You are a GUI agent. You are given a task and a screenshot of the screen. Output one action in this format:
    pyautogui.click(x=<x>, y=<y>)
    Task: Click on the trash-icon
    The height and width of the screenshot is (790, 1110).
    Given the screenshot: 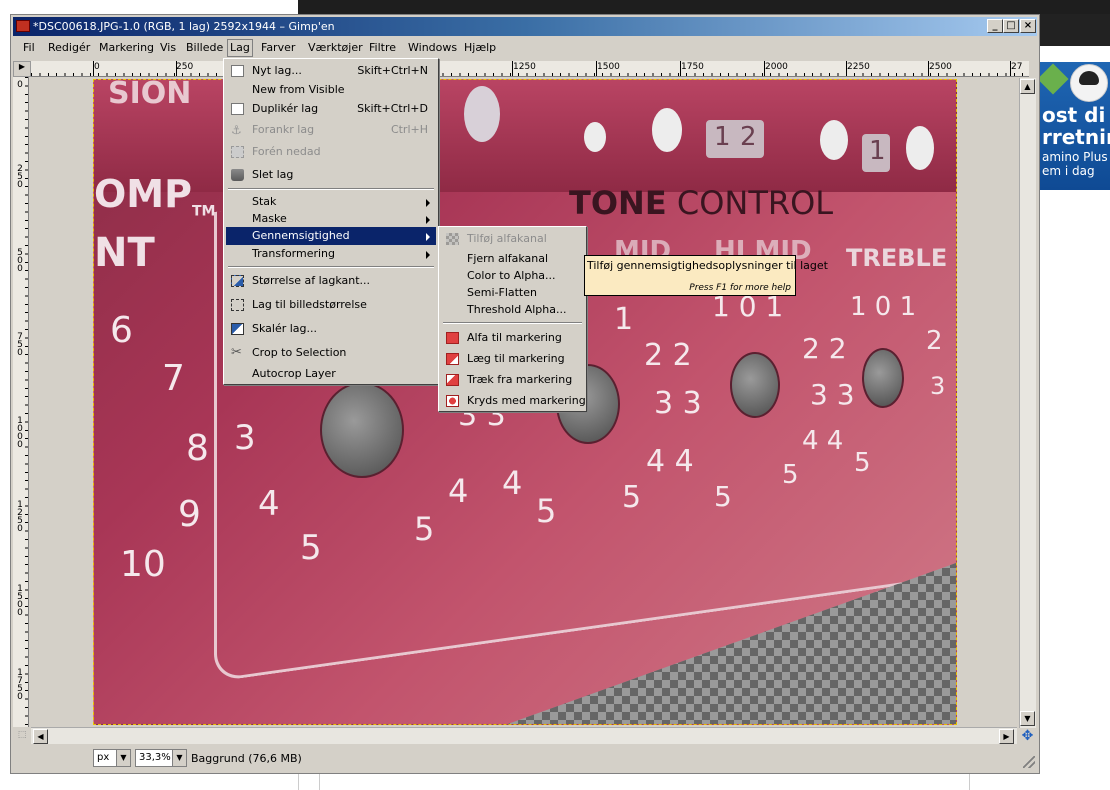 What is the action you would take?
    pyautogui.click(x=237, y=175)
    